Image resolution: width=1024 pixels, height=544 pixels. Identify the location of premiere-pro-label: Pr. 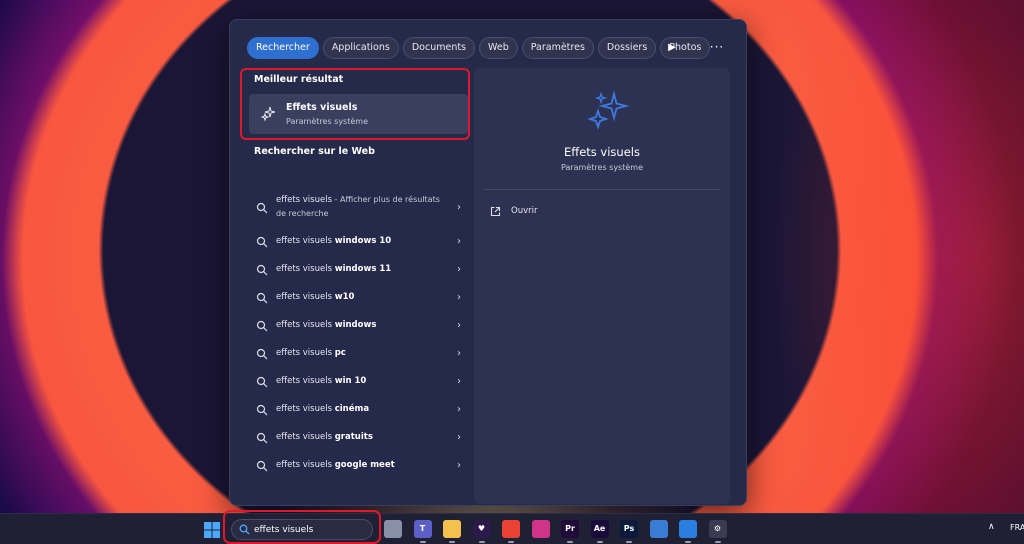
(570, 528).